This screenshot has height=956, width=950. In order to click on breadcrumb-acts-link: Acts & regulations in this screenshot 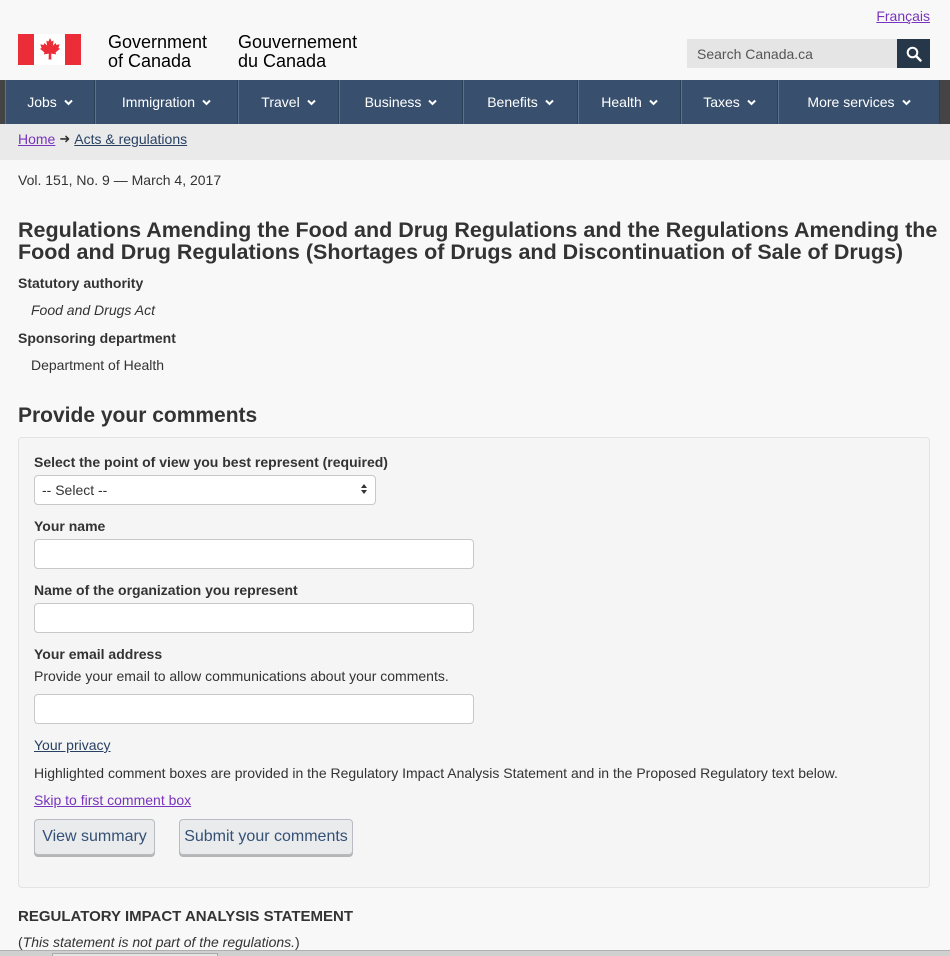, I will do `click(130, 139)`.